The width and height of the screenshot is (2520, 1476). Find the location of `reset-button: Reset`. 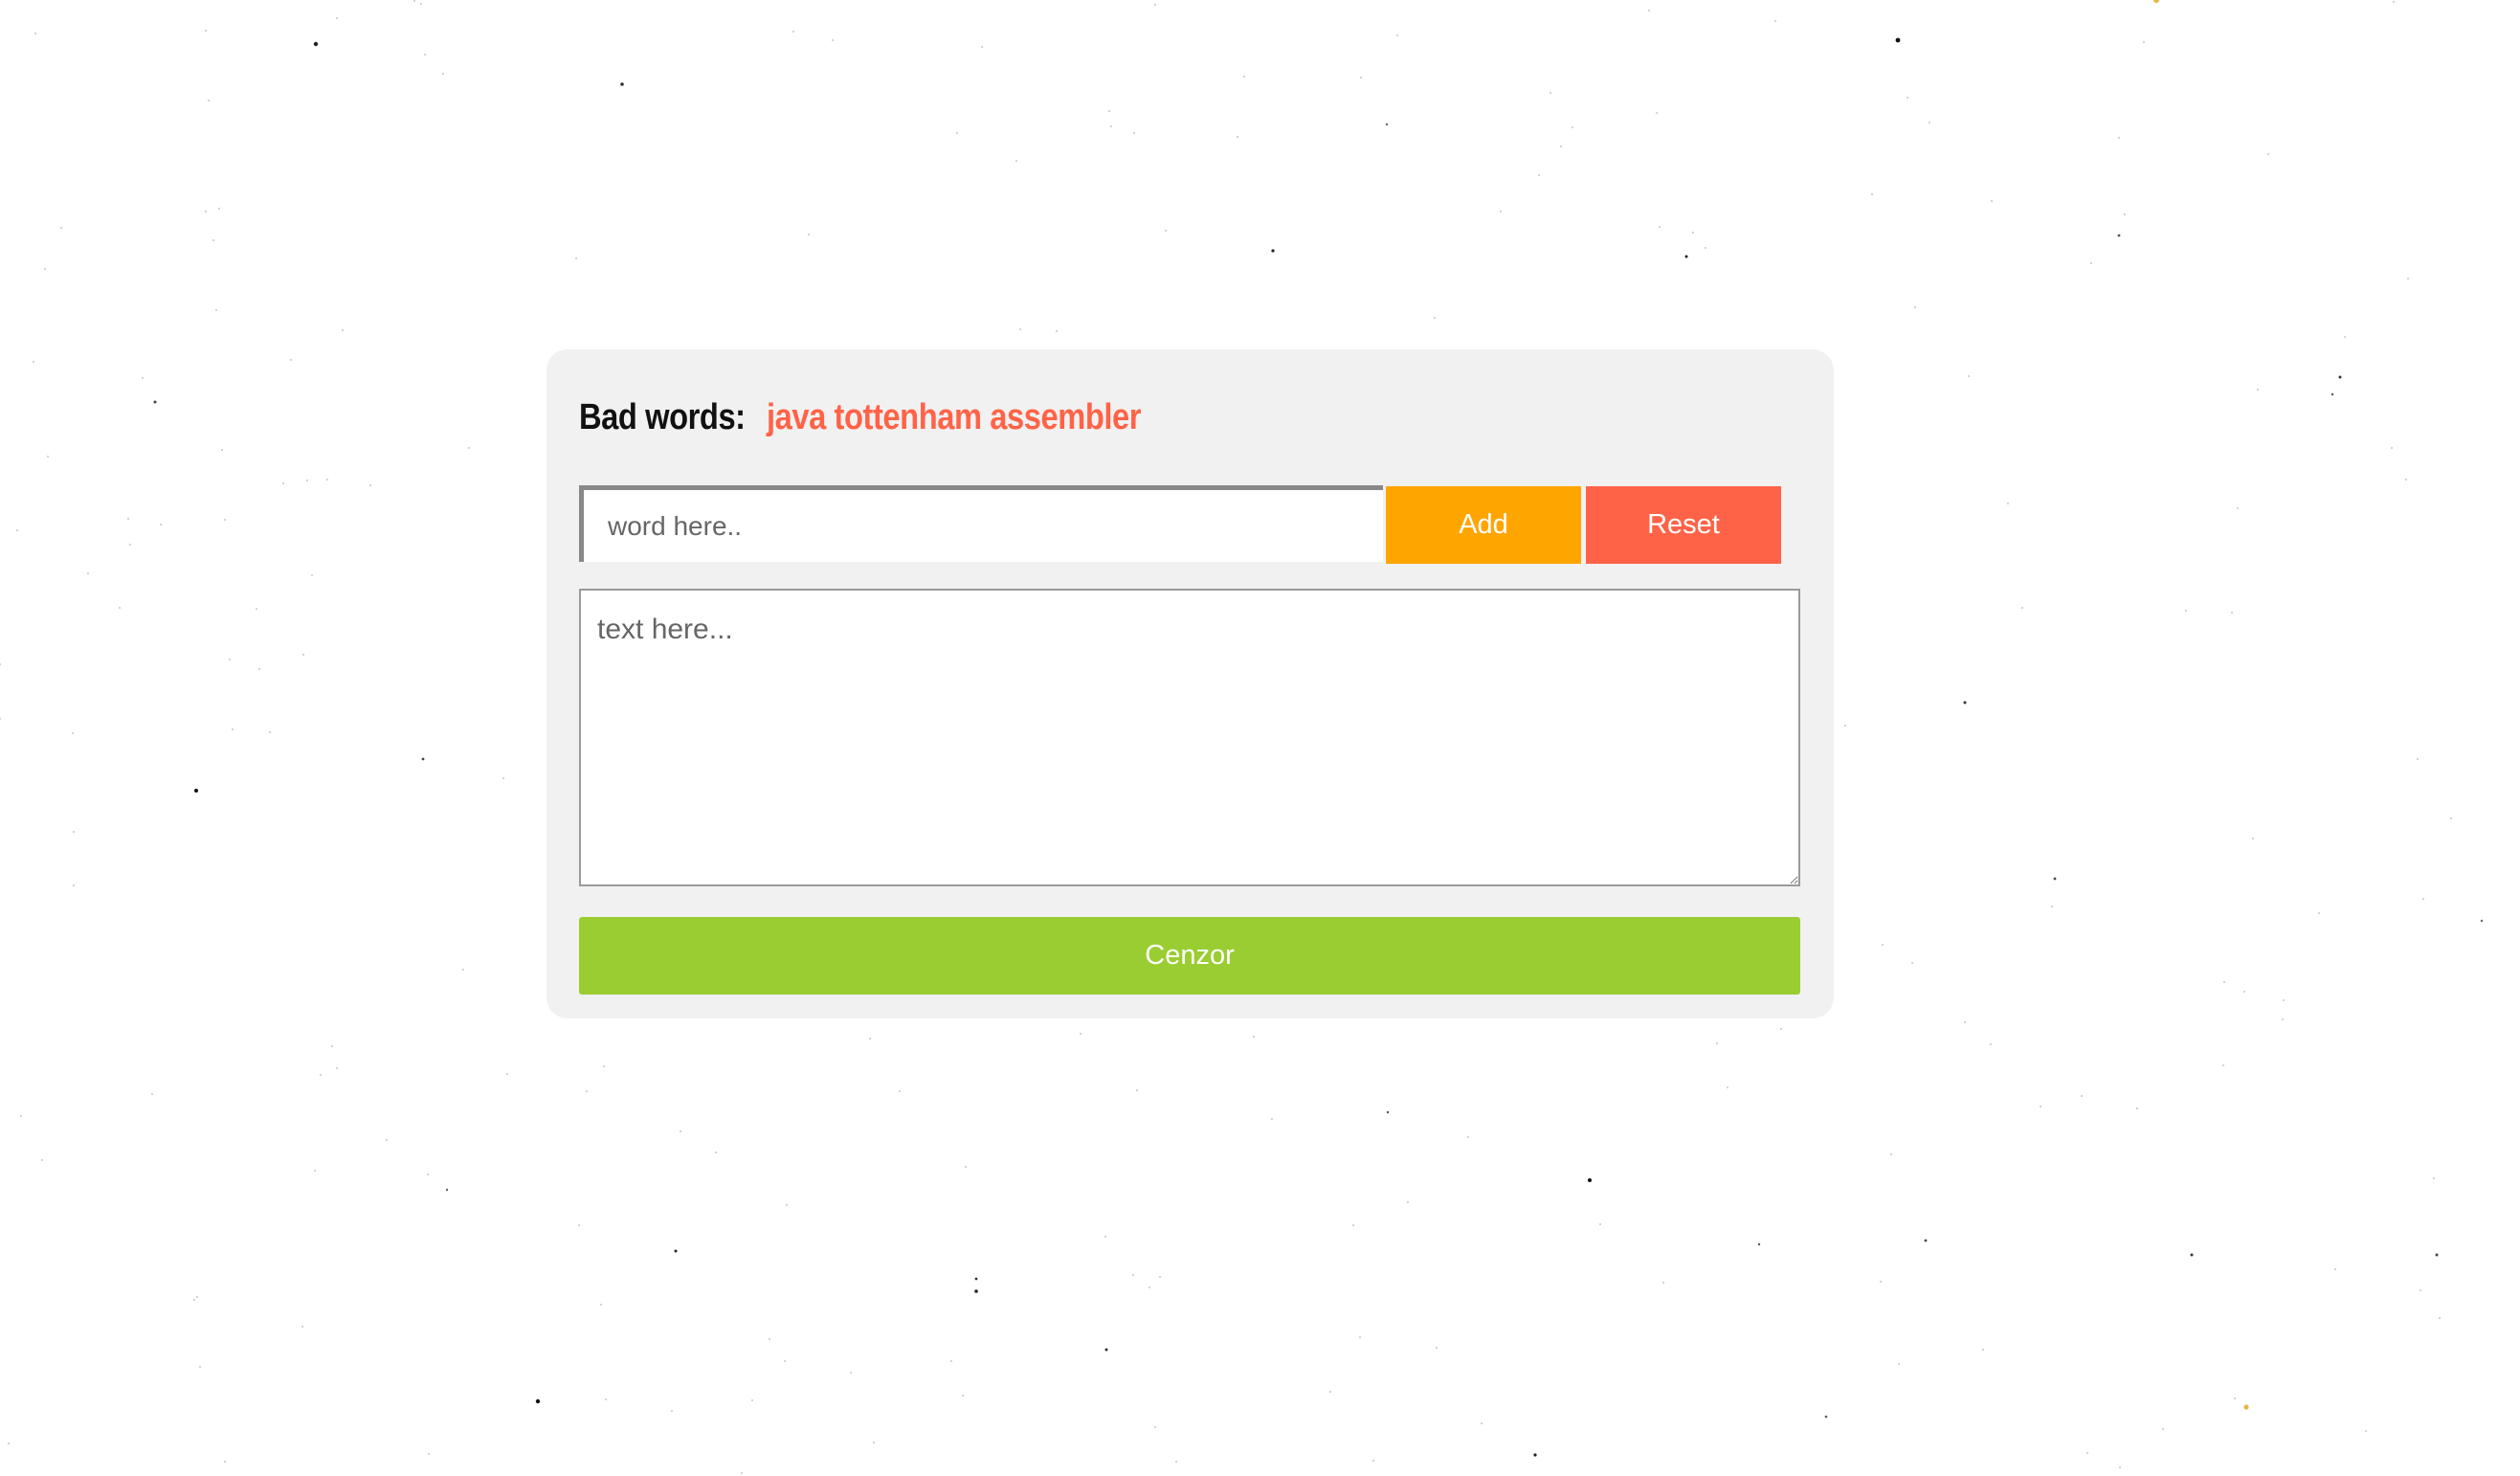

reset-button: Reset is located at coordinates (1683, 525).